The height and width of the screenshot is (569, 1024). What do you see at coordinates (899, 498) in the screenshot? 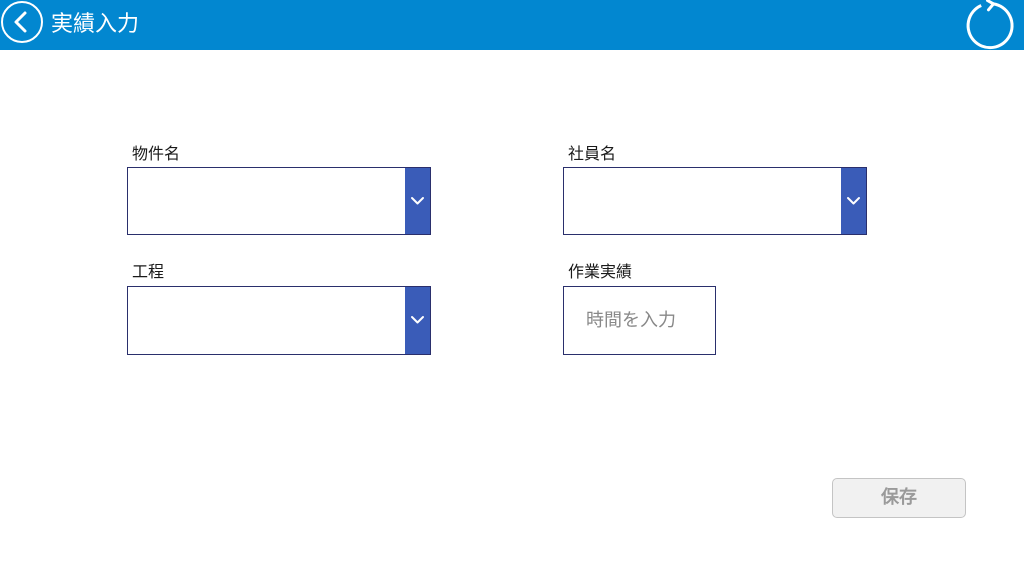
I see `save-button: 保存` at bounding box center [899, 498].